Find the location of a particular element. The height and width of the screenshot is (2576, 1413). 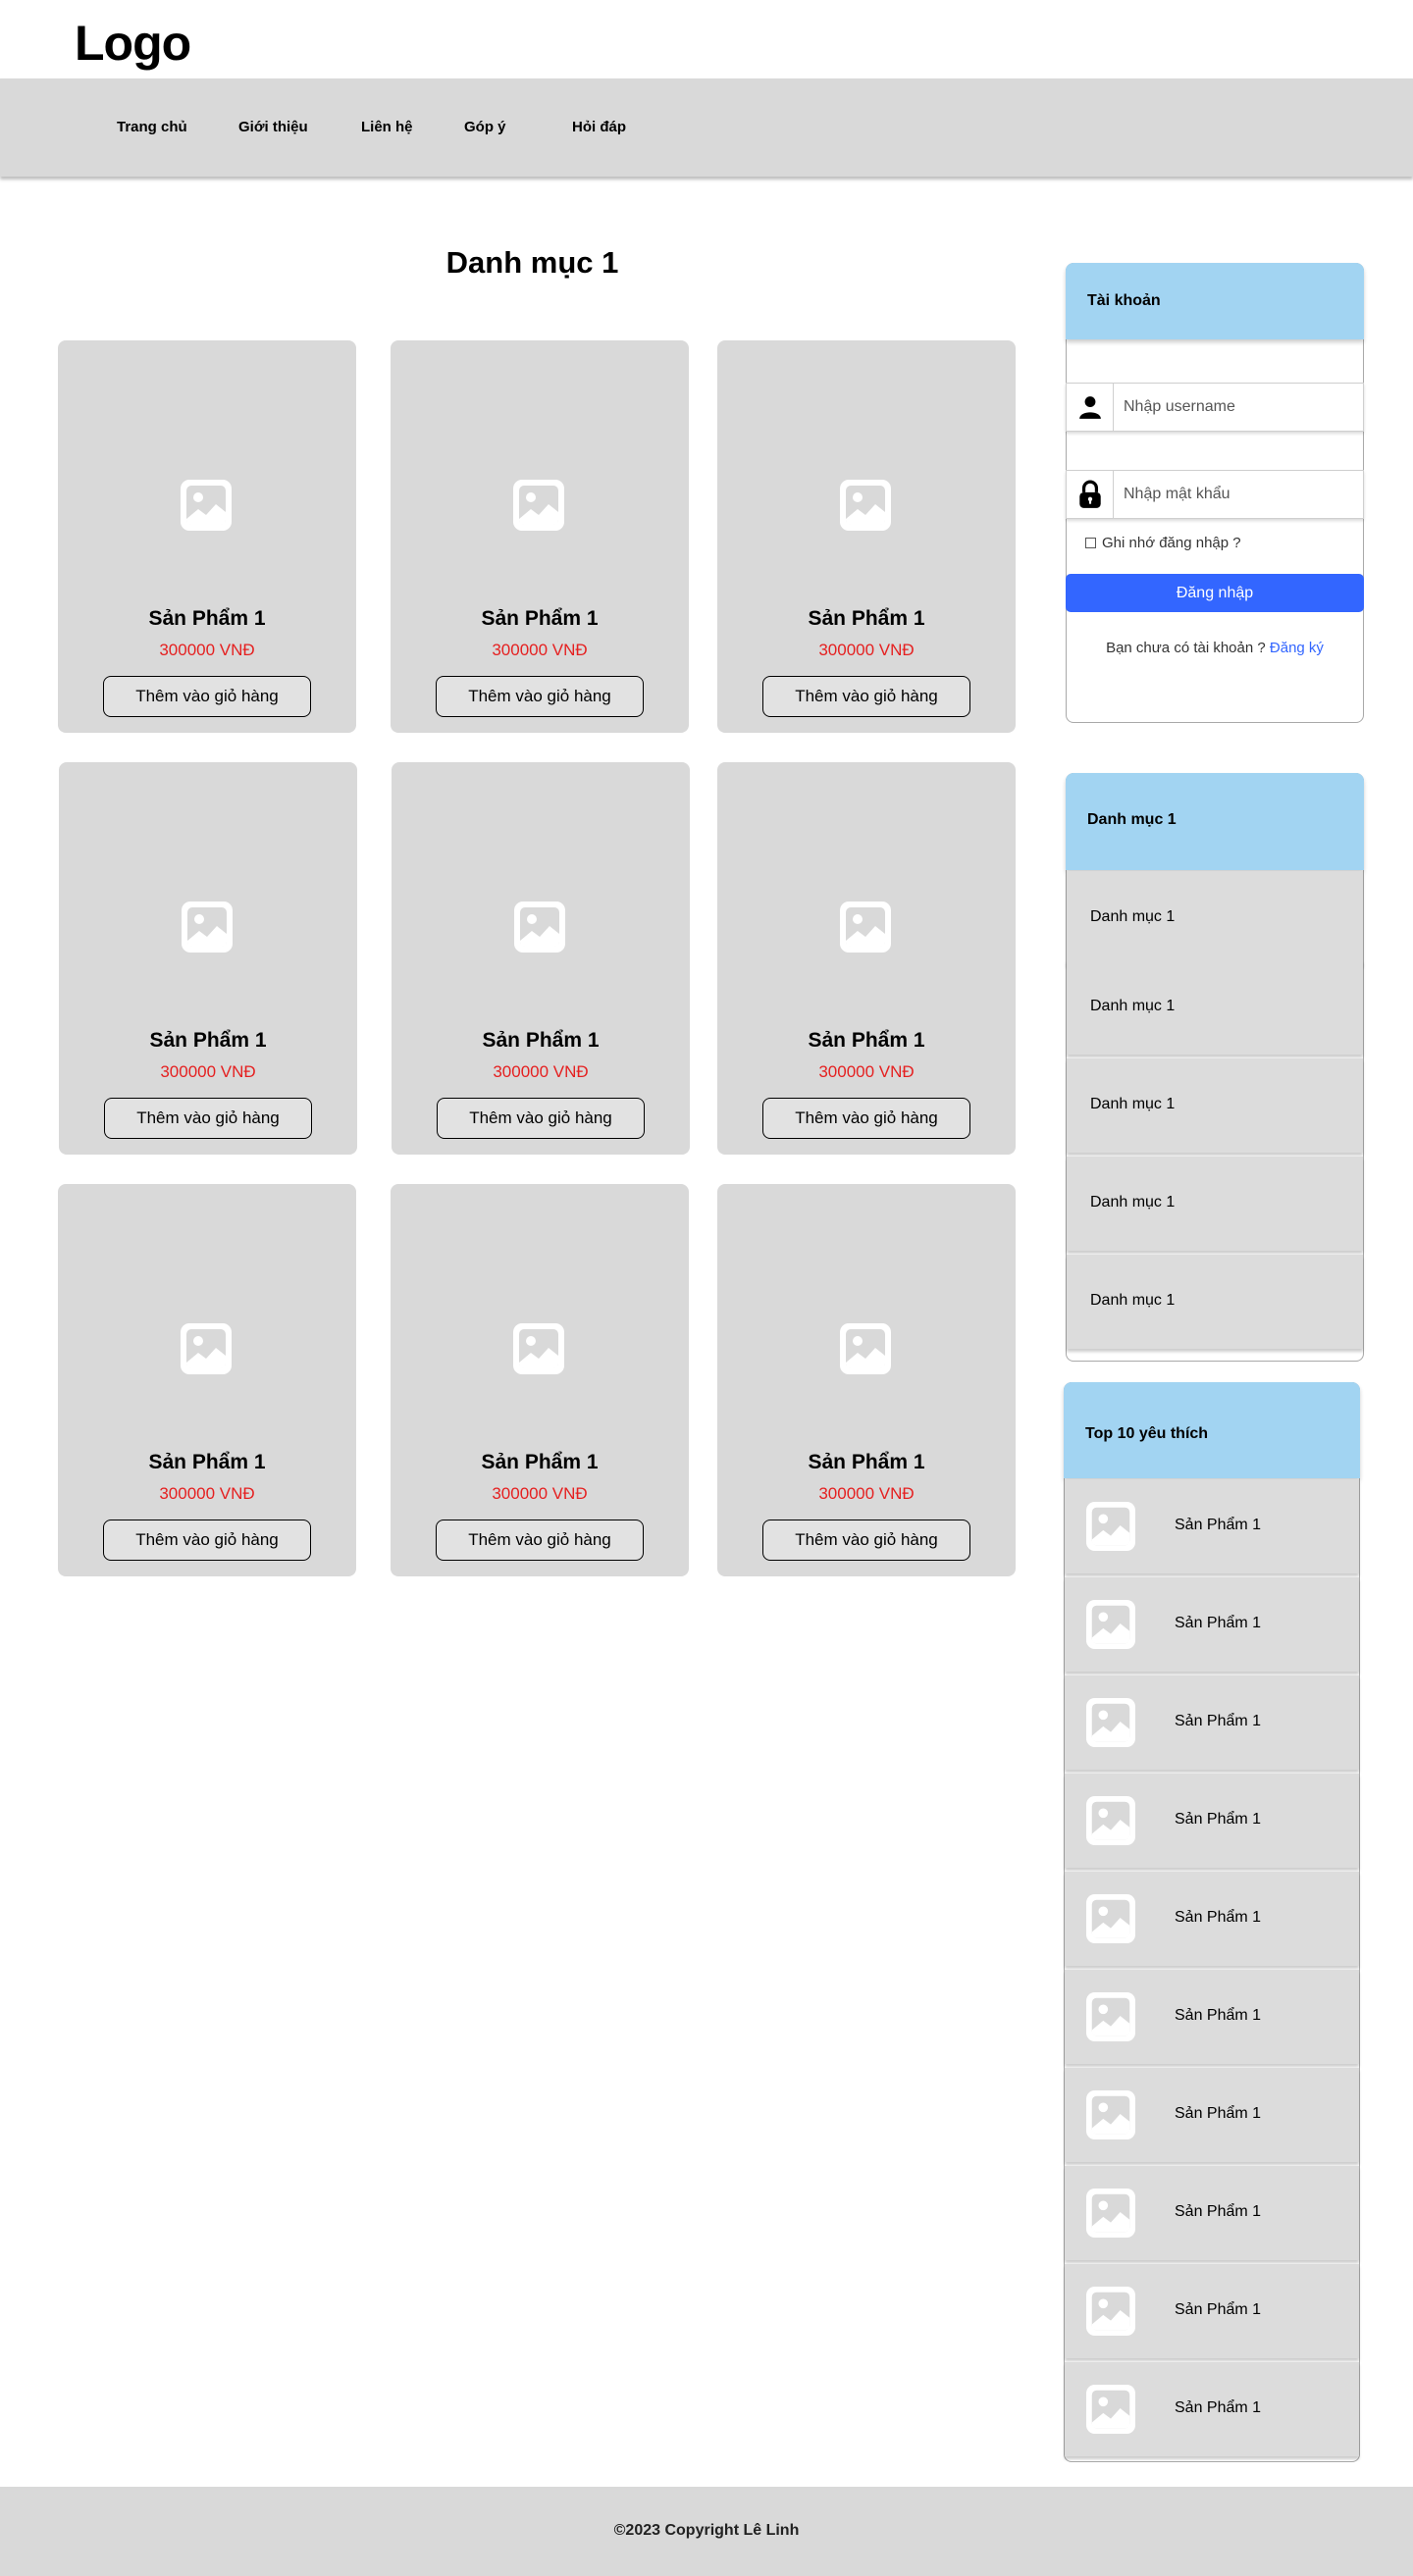

footer: ©2023 Copyright Lê Linh is located at coordinates (706, 2531).